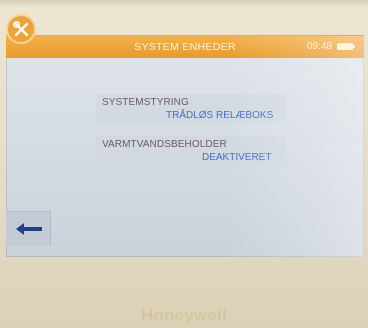  I want to click on arrow-left-icon, so click(29, 229).